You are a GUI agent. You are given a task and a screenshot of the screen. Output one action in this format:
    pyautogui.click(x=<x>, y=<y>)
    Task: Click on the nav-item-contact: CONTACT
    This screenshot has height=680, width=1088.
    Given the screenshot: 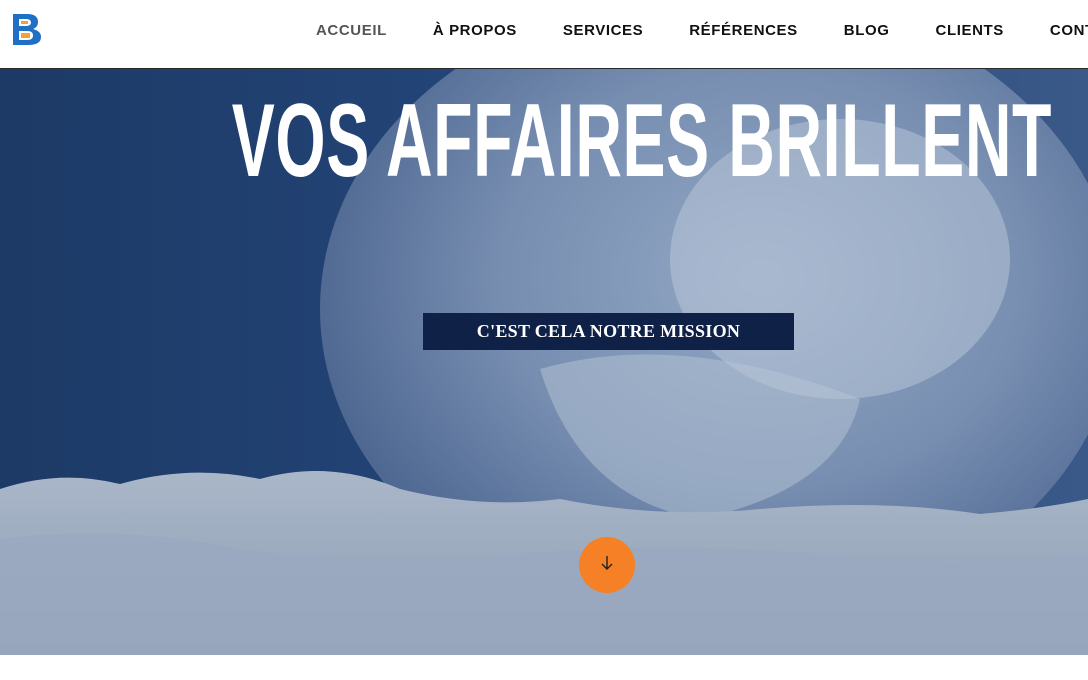 What is the action you would take?
    pyautogui.click(x=1069, y=30)
    